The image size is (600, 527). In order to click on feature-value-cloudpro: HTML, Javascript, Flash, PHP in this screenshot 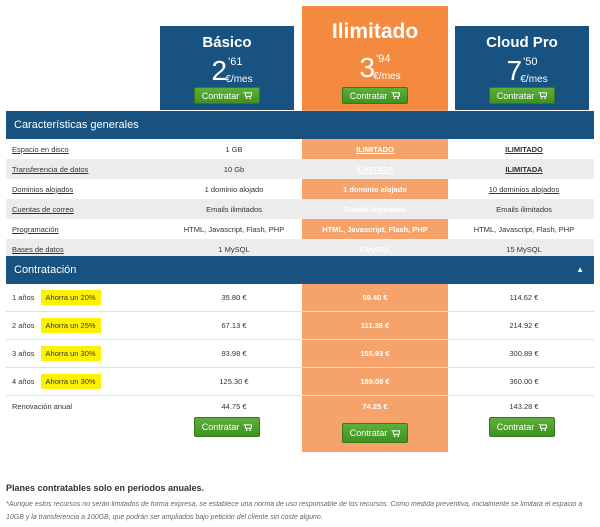, I will do `click(524, 229)`.